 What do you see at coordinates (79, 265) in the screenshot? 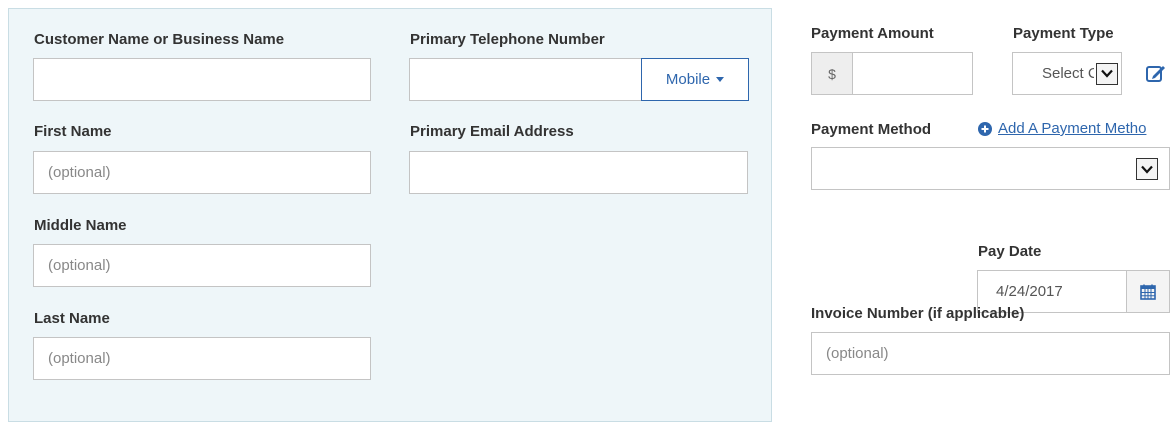
I see `middle-name-placeholder: (optional)` at bounding box center [79, 265].